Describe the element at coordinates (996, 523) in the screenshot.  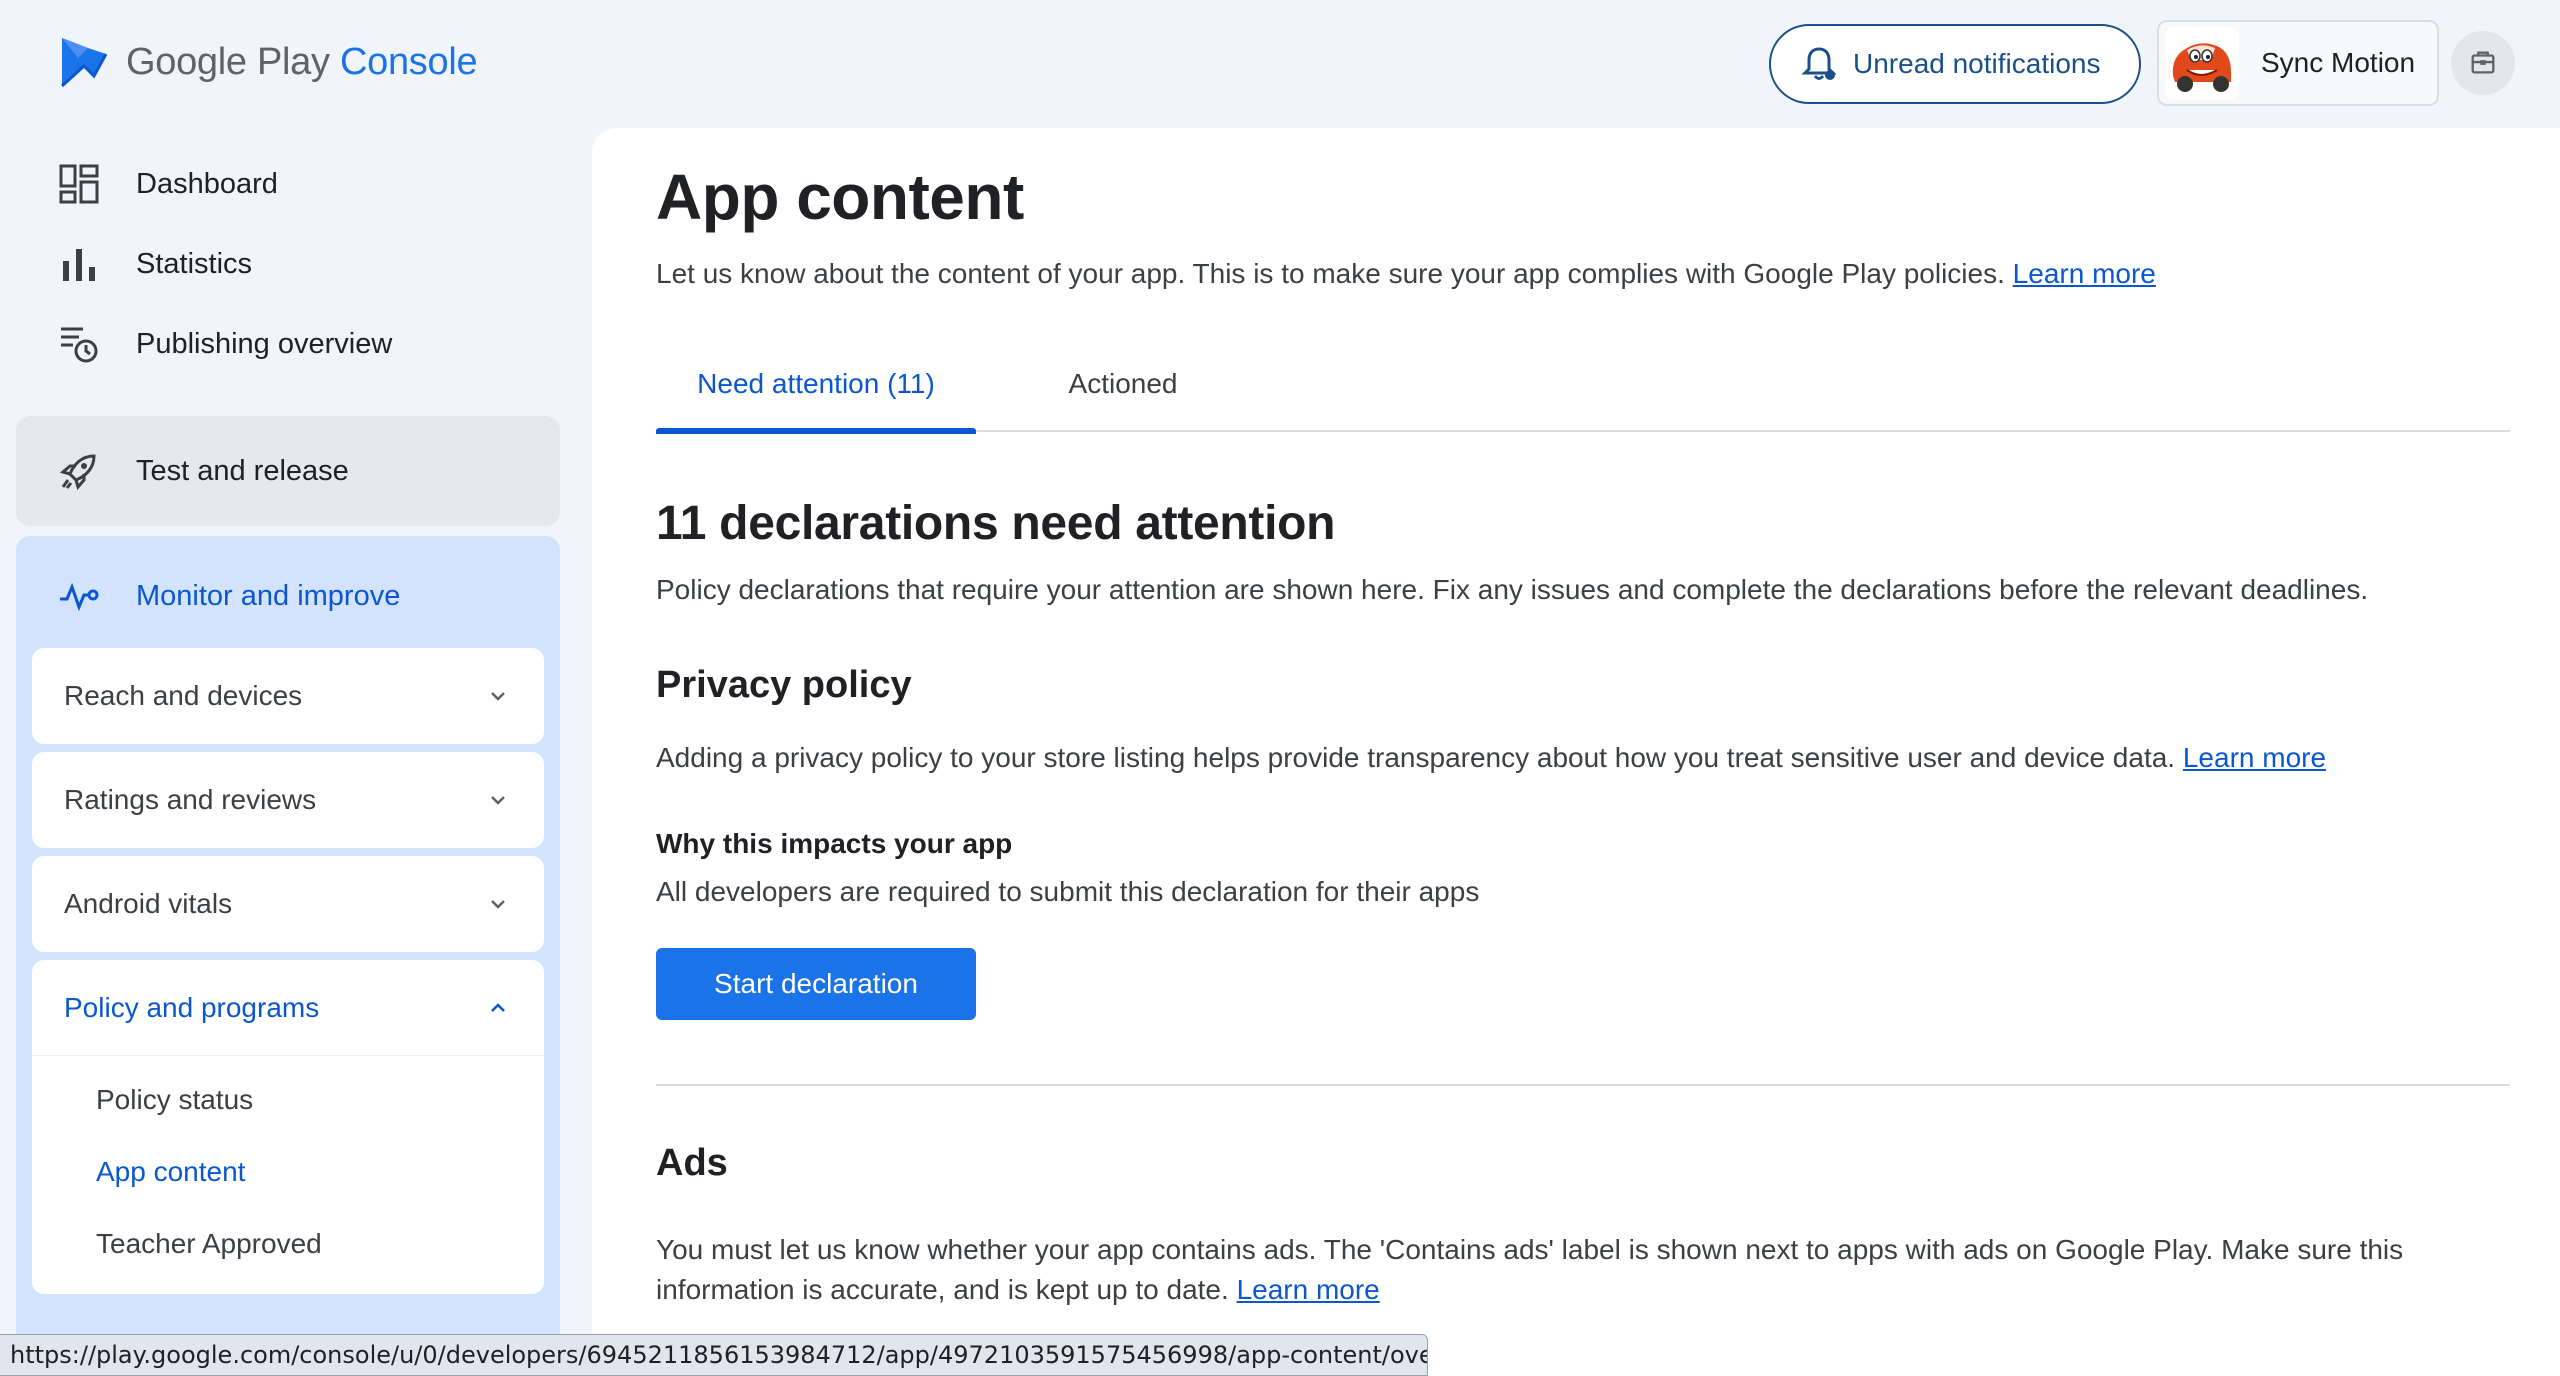
I see `attention-heading: 11 declarations need attention` at that location.